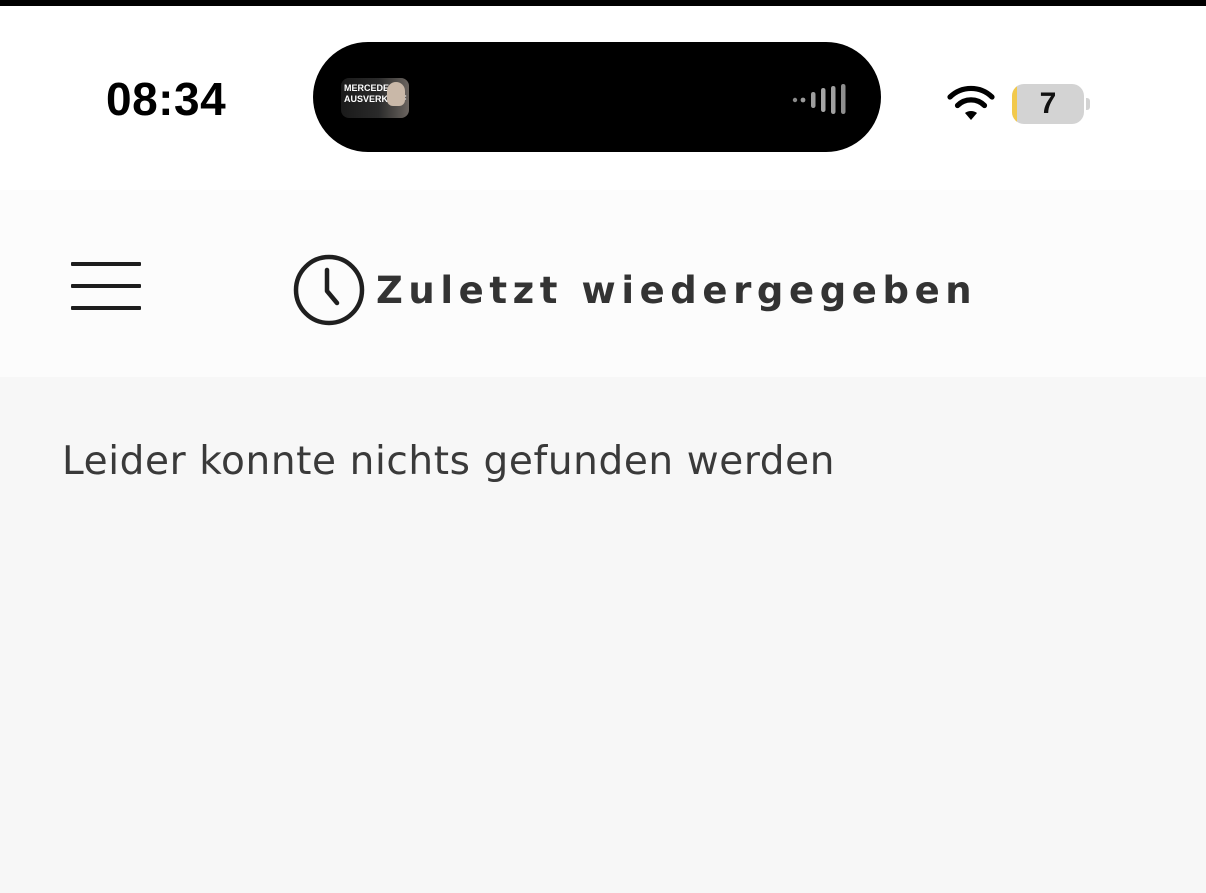  Describe the element at coordinates (106, 308) in the screenshot. I see `menu-bar-bottom` at that location.